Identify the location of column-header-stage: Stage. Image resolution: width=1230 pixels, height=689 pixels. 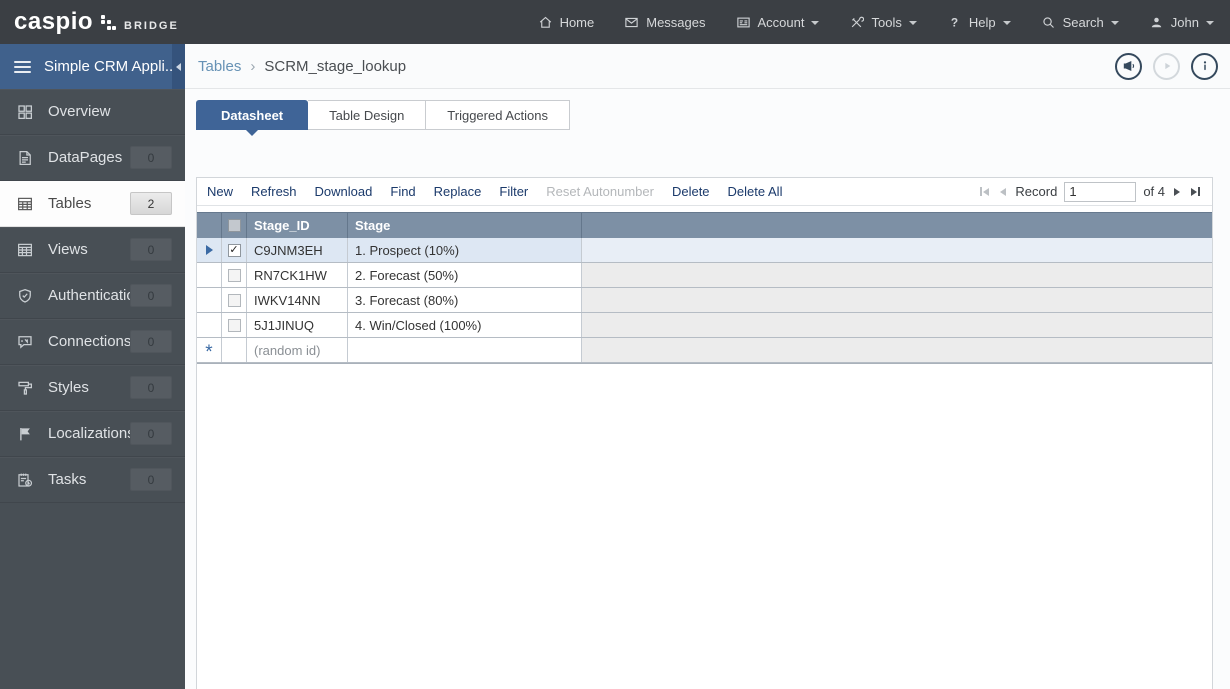
(465, 225).